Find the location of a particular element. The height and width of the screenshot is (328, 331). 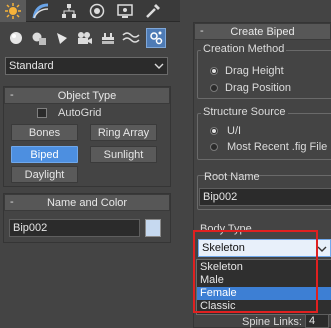

helpers-icon is located at coordinates (108, 38).